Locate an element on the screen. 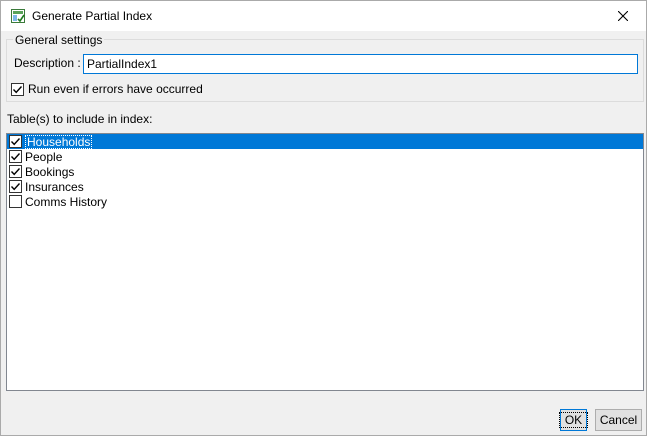 The width and height of the screenshot is (647, 436). list-item-label: Insurances is located at coordinates (54, 186).